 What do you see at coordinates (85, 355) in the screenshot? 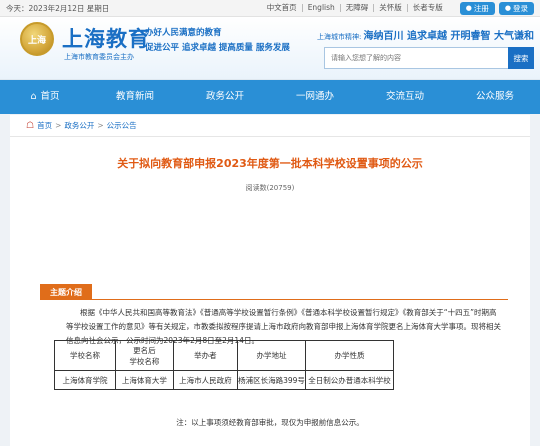
I see `table-header: 学校名称` at bounding box center [85, 355].